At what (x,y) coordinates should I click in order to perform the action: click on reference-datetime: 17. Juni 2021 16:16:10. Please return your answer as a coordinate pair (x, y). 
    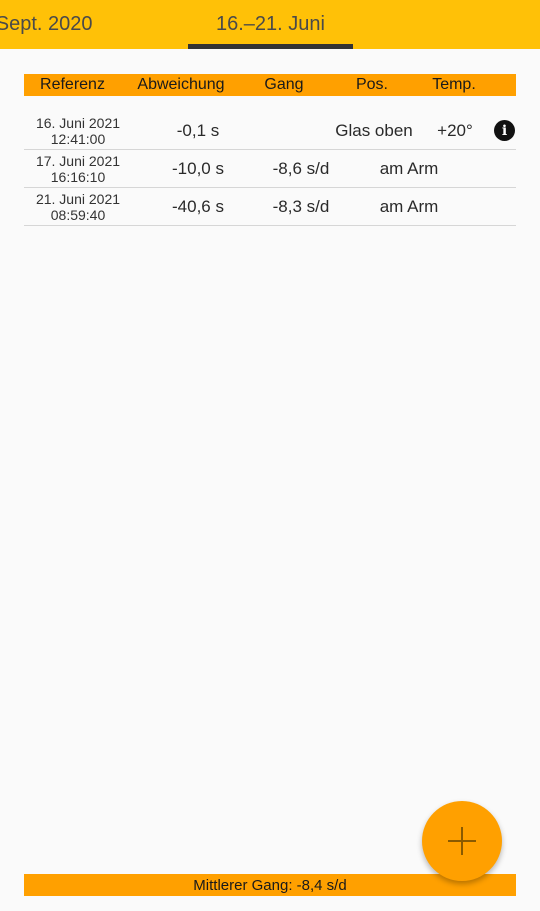
    Looking at the image, I should click on (78, 169).